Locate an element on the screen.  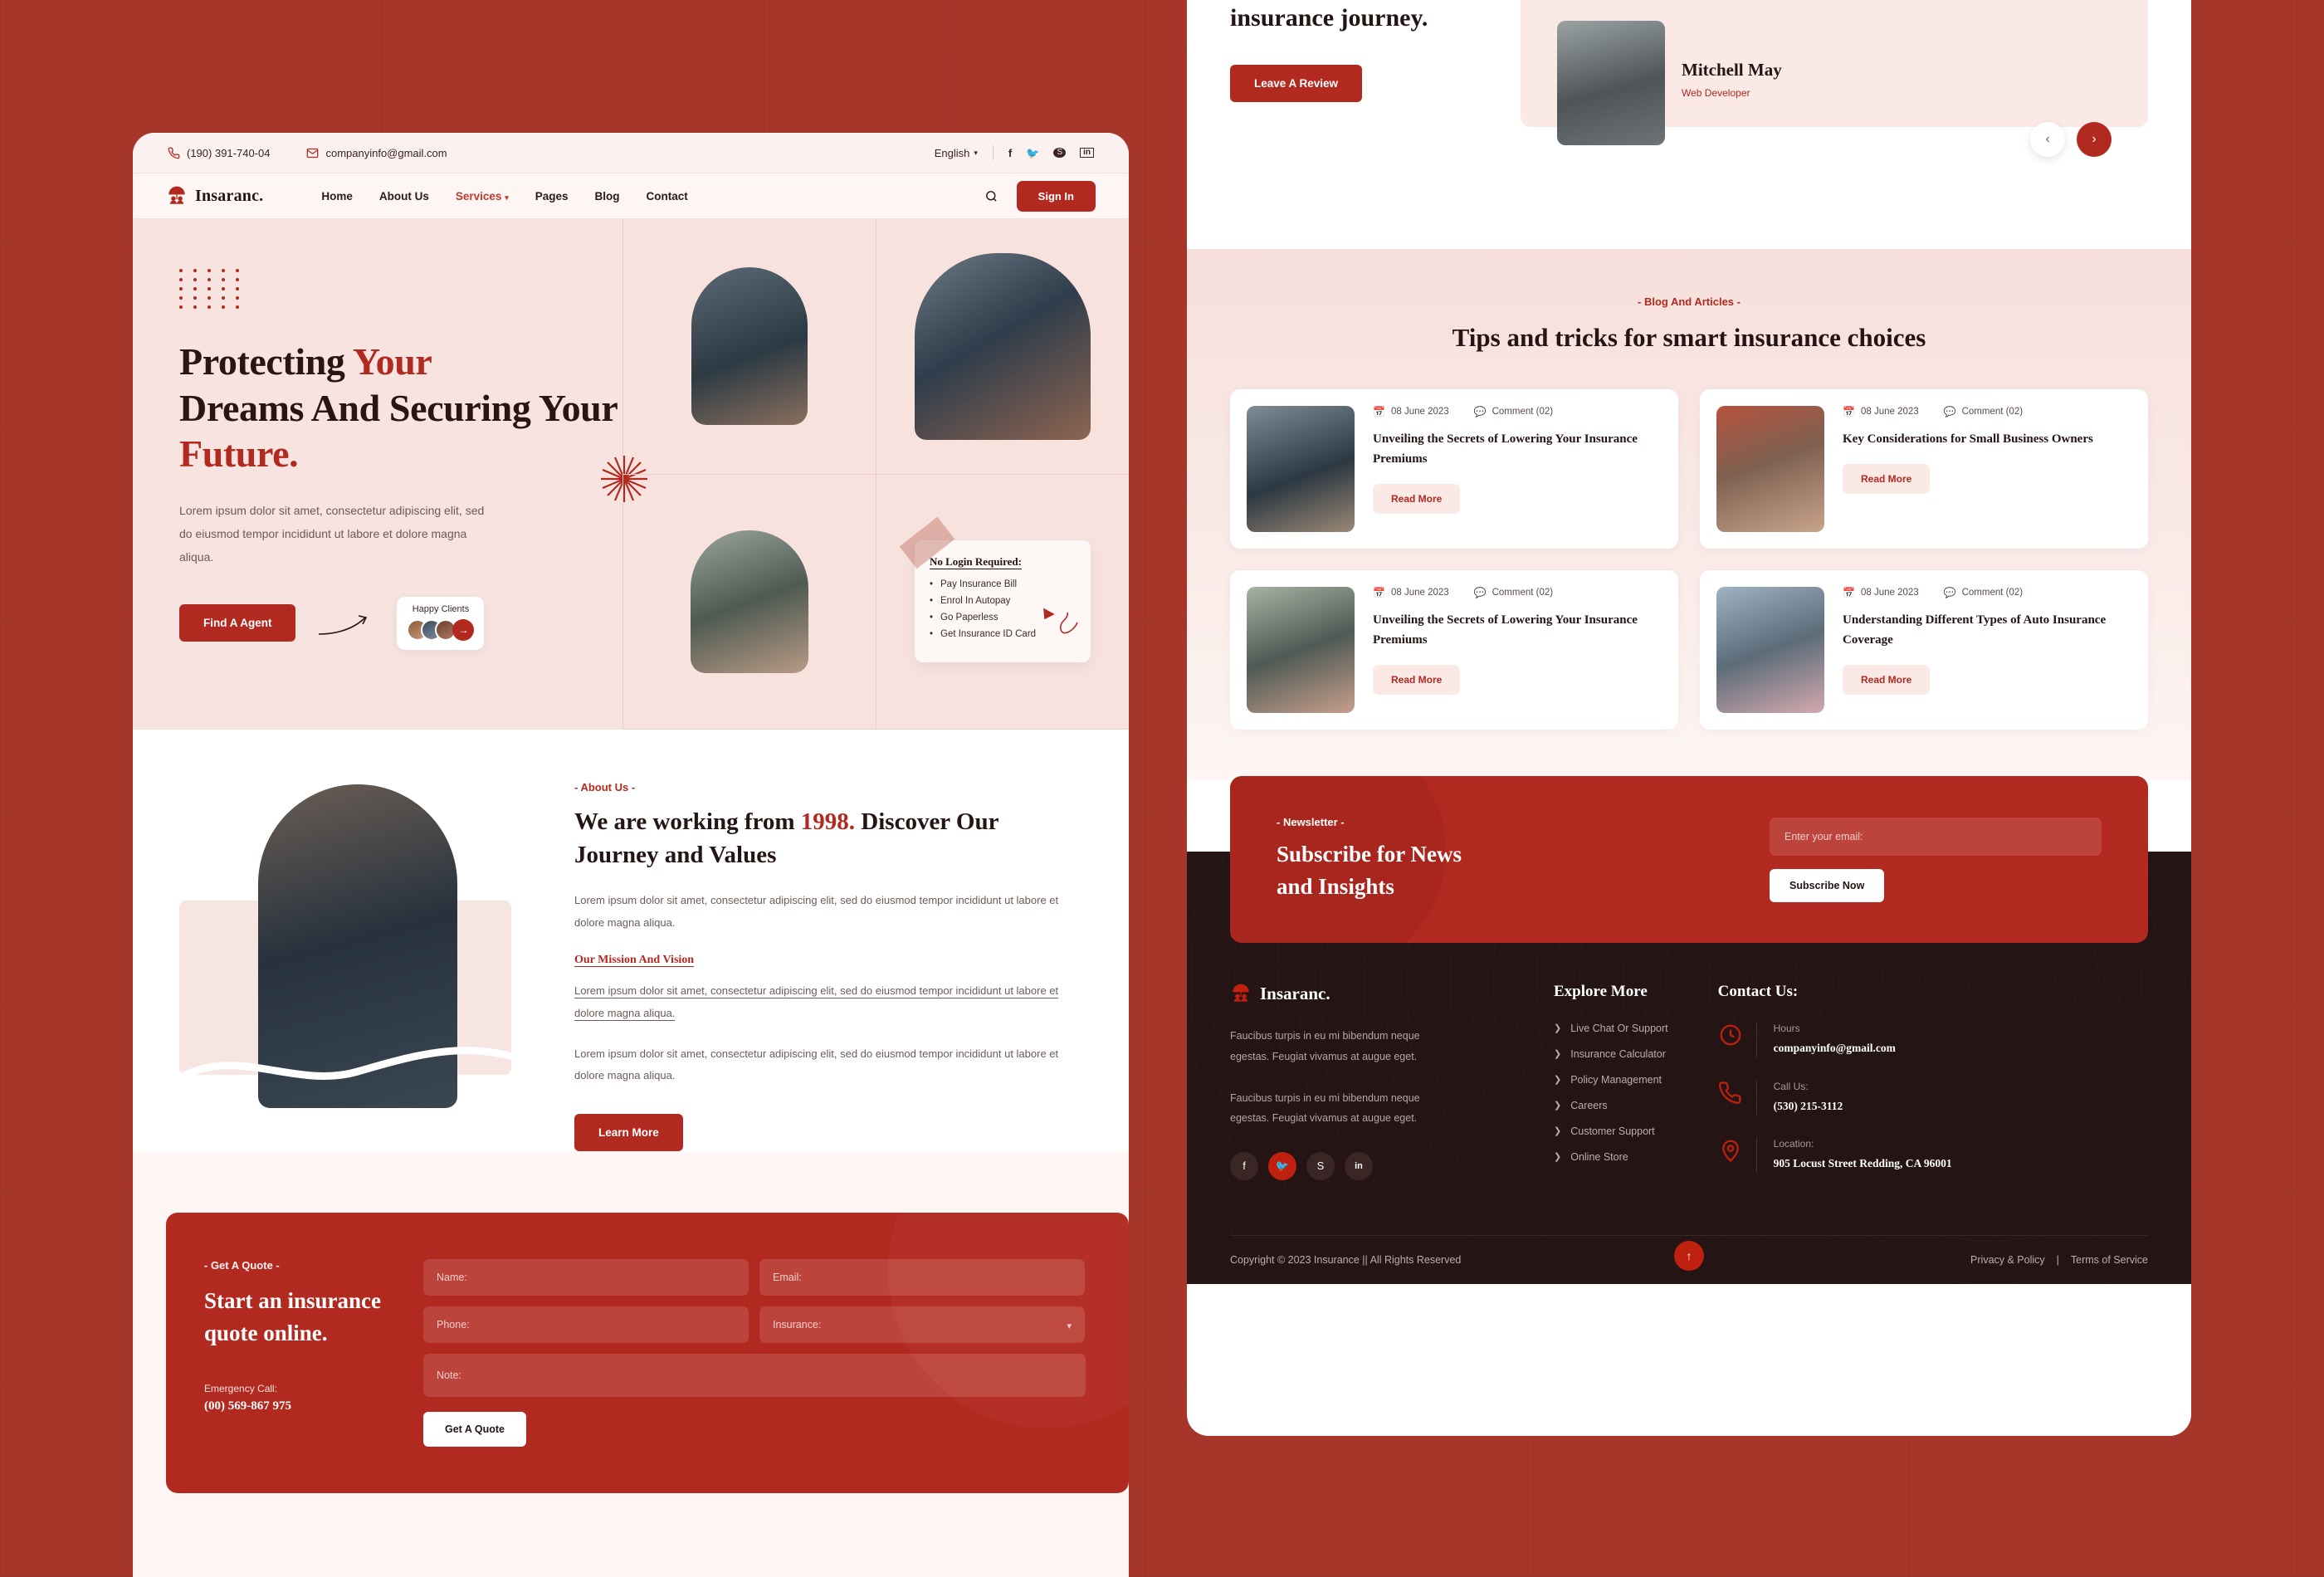
footer-call-value: (530) 215-3112 is located at coordinates (1808, 1106).